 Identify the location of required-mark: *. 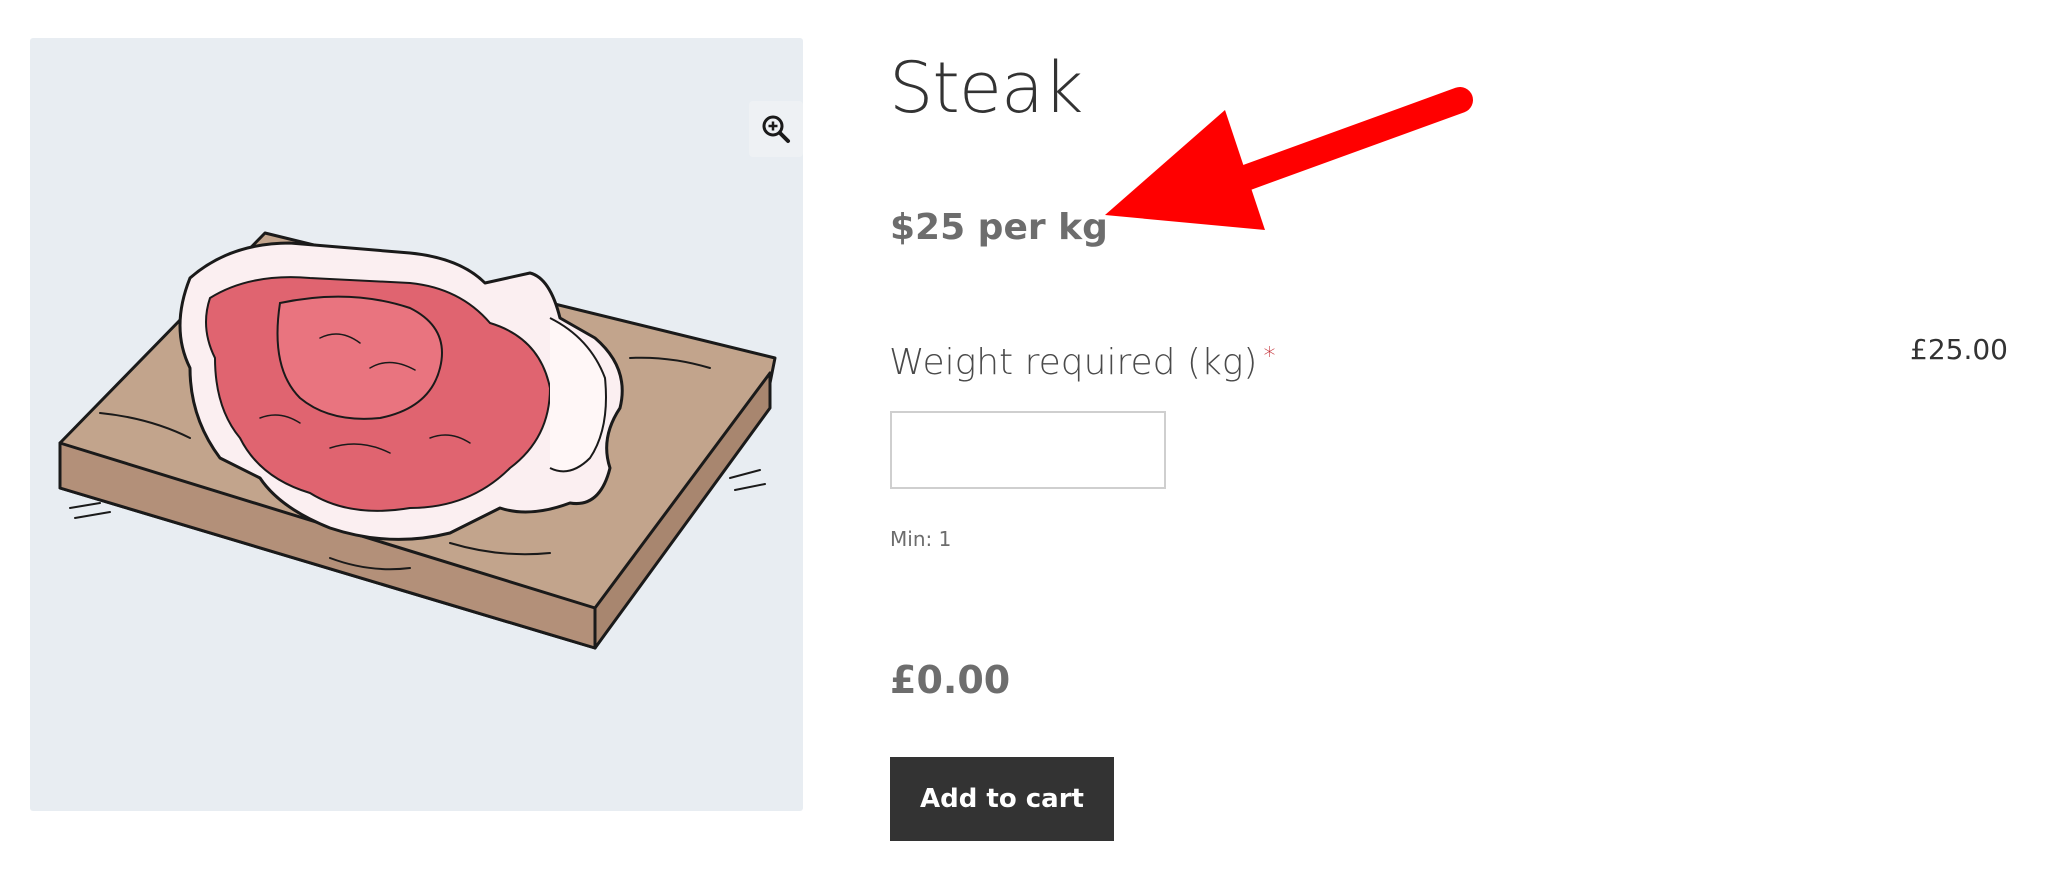
(1269, 356).